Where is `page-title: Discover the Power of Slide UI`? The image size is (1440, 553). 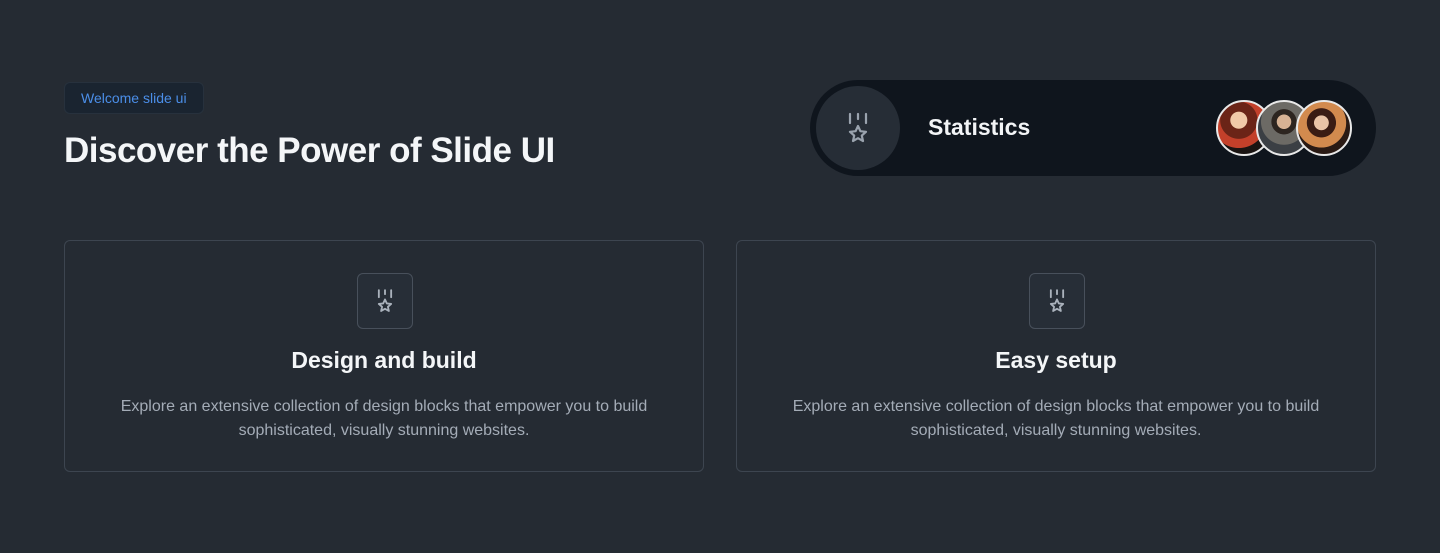
page-title: Discover the Power of Slide UI is located at coordinates (309, 150).